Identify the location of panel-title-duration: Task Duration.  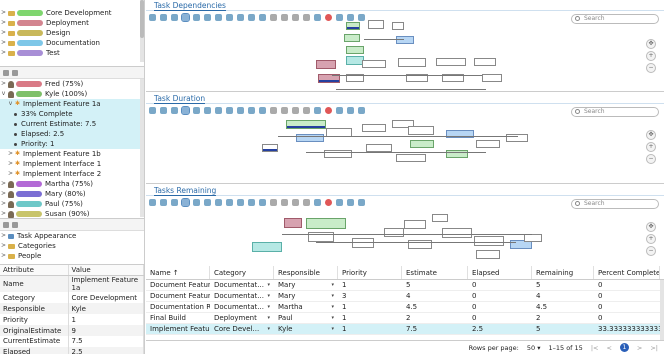
(405, 99).